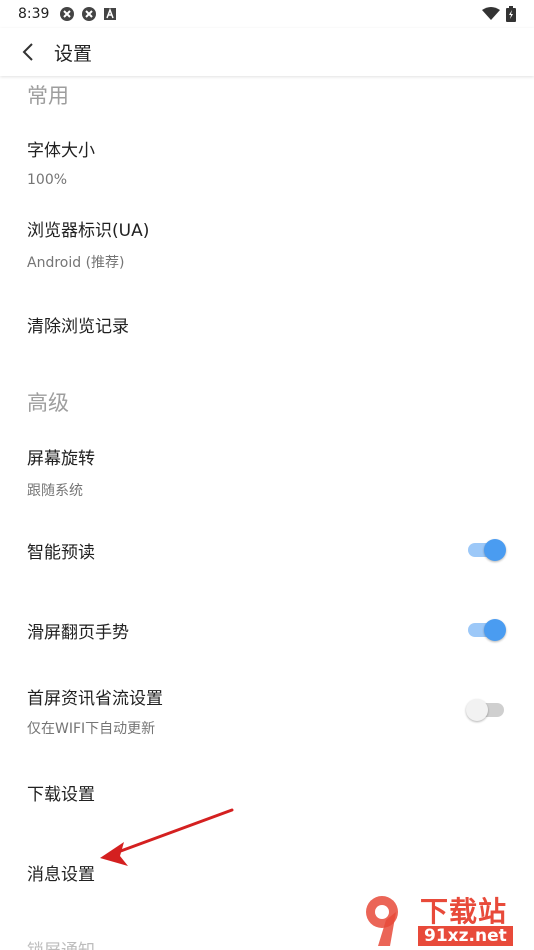 The height and width of the screenshot is (950, 534). What do you see at coordinates (78, 327) in the screenshot?
I see `pref-title: 清除浏览记录` at bounding box center [78, 327].